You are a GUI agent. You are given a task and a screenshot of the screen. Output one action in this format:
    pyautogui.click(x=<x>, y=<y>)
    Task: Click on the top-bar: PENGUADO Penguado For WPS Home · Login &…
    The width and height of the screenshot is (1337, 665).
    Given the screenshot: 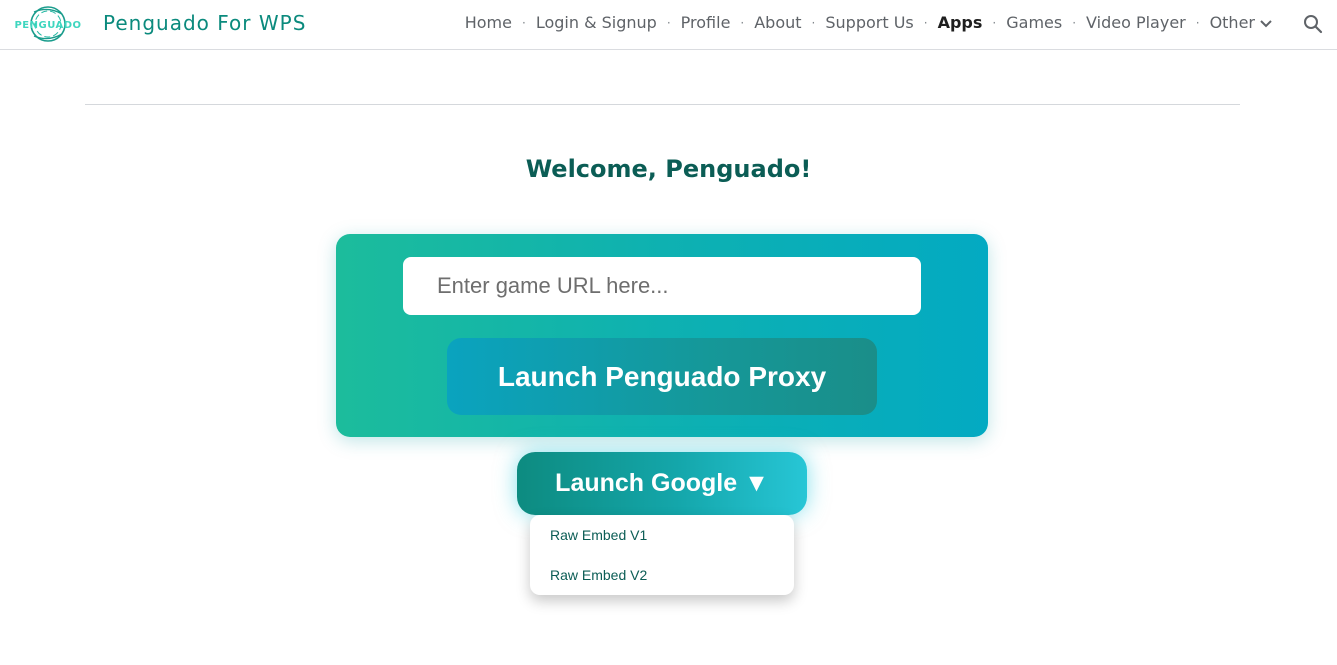 What is the action you would take?
    pyautogui.click(x=668, y=25)
    